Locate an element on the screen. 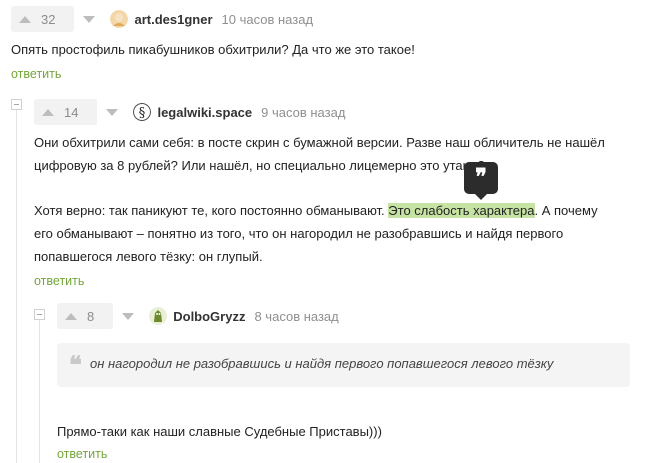 The width and height of the screenshot is (650, 463). comment-time: 8 часов назад is located at coordinates (296, 316).